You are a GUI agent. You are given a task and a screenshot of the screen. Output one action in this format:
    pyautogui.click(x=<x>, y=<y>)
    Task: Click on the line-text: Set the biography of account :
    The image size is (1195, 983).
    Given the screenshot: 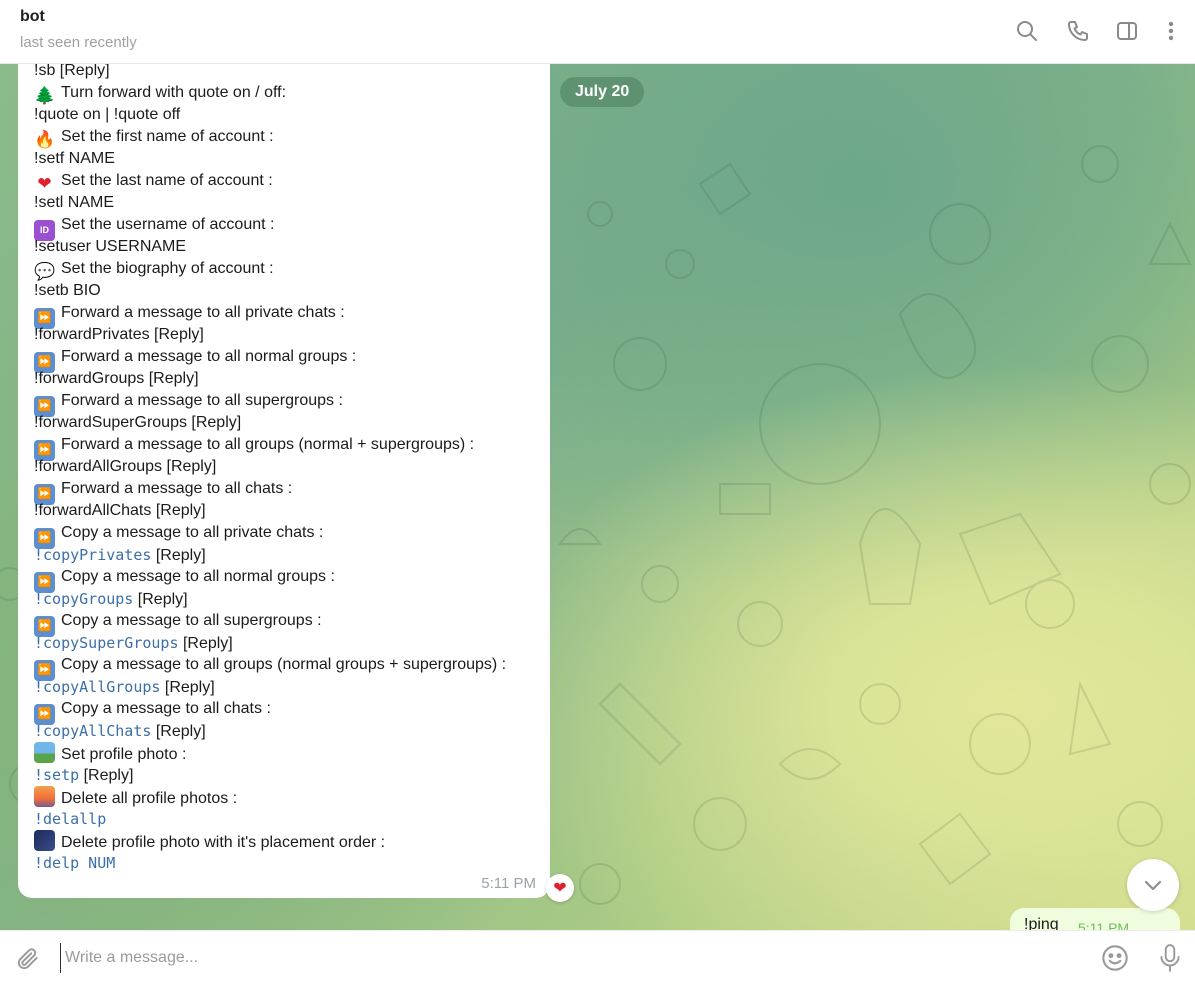 What is the action you would take?
    pyautogui.click(x=167, y=268)
    